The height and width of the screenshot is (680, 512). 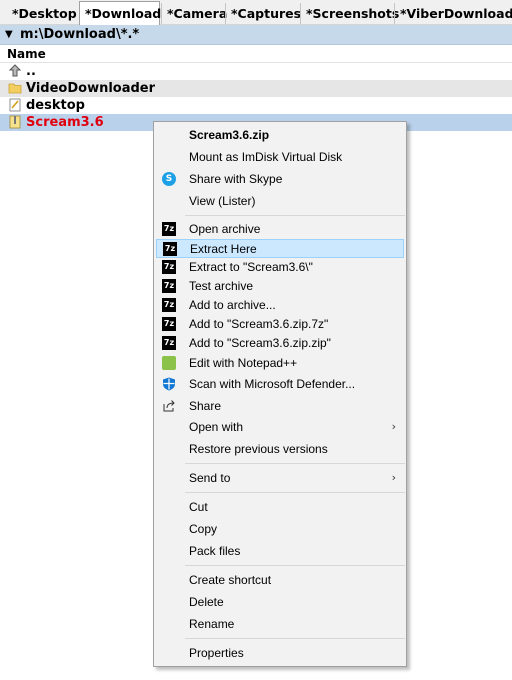 I want to click on tab-screenshots: *Screenshots, so click(x=349, y=13).